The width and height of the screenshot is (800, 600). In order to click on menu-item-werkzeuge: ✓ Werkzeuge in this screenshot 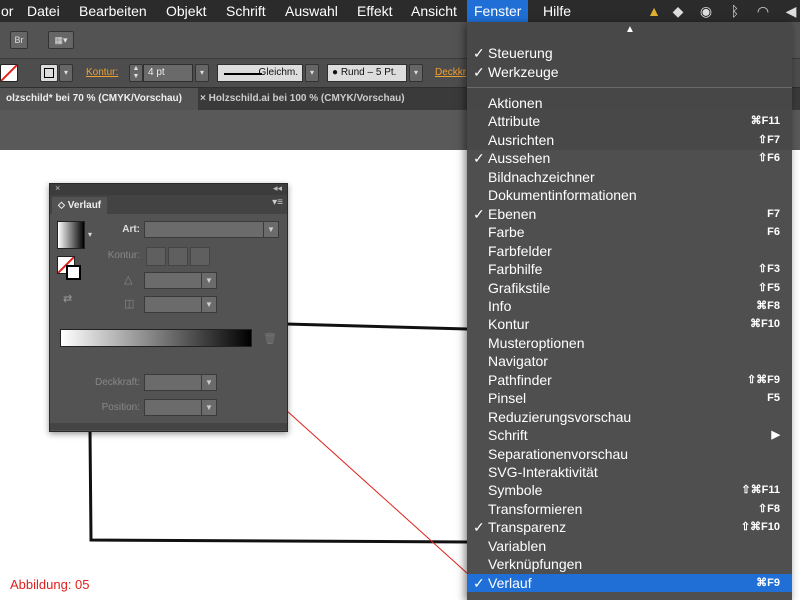, I will do `click(629, 72)`.